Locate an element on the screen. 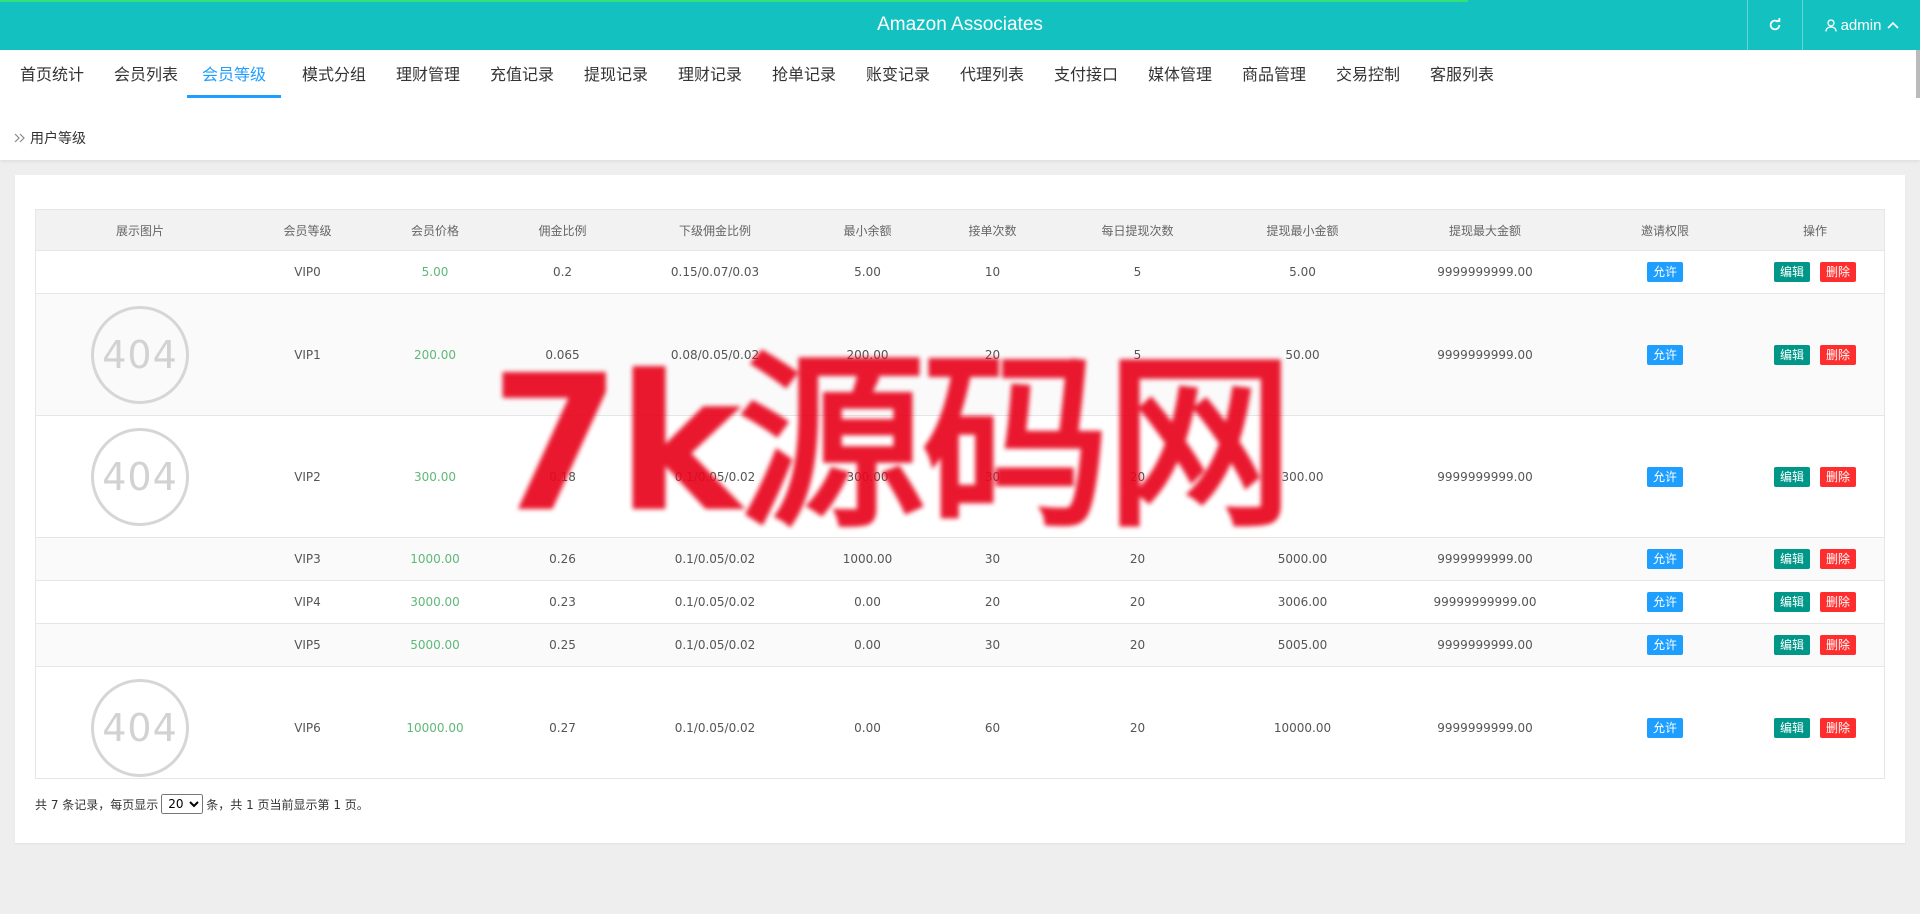  top-bar: Amazon Associates admin is located at coordinates (960, 25).